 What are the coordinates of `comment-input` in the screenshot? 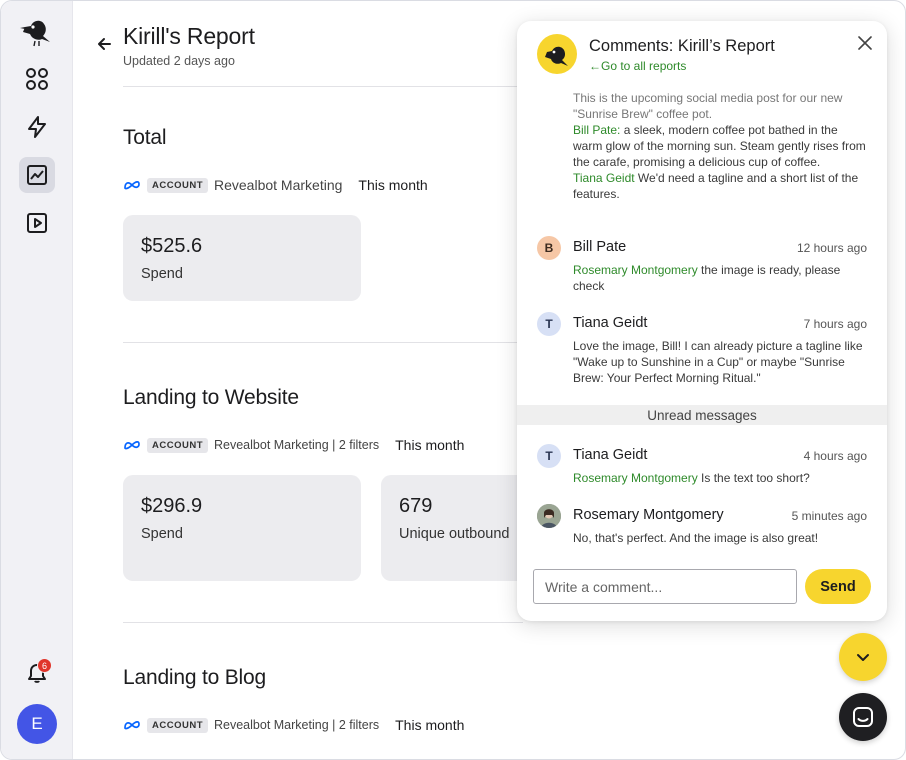 It's located at (665, 586).